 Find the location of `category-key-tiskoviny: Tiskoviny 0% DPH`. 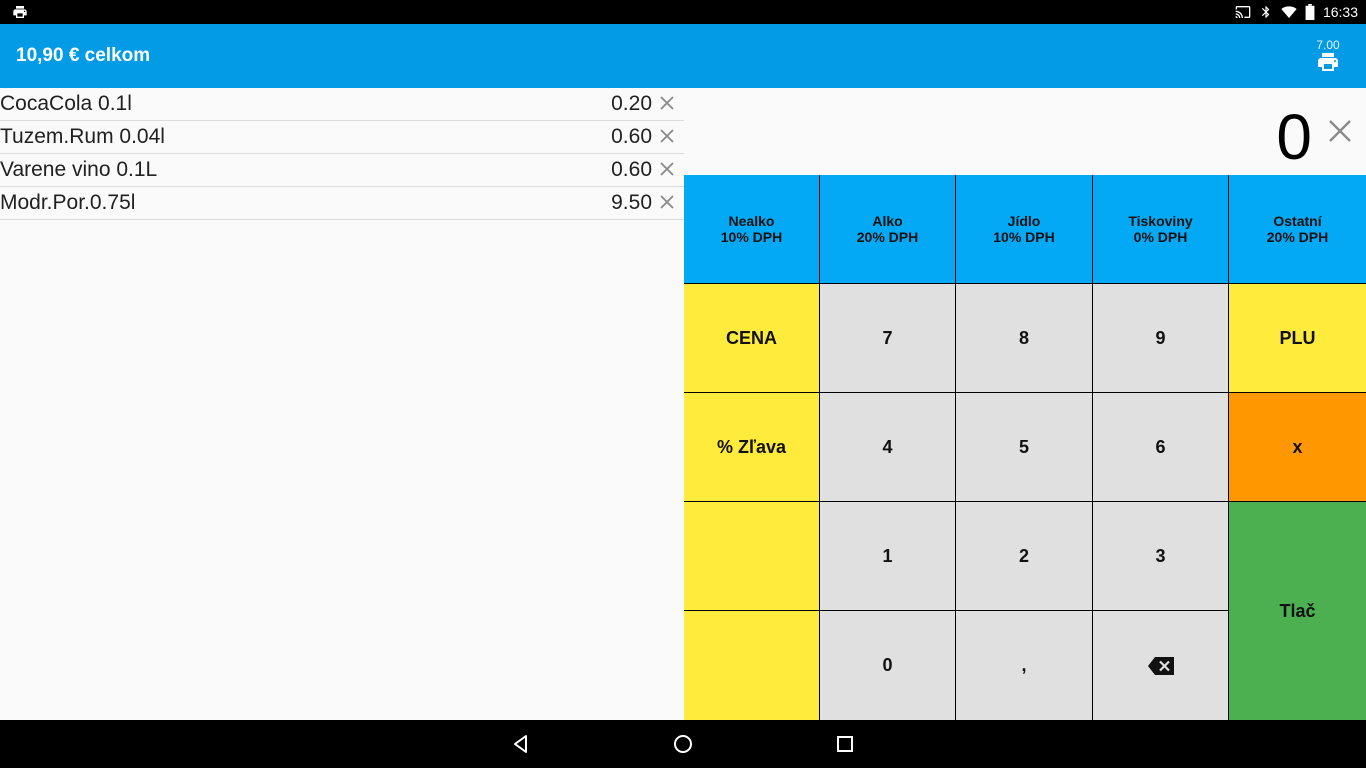

category-key-tiskoviny: Tiskoviny 0% DPH is located at coordinates (1160, 229).